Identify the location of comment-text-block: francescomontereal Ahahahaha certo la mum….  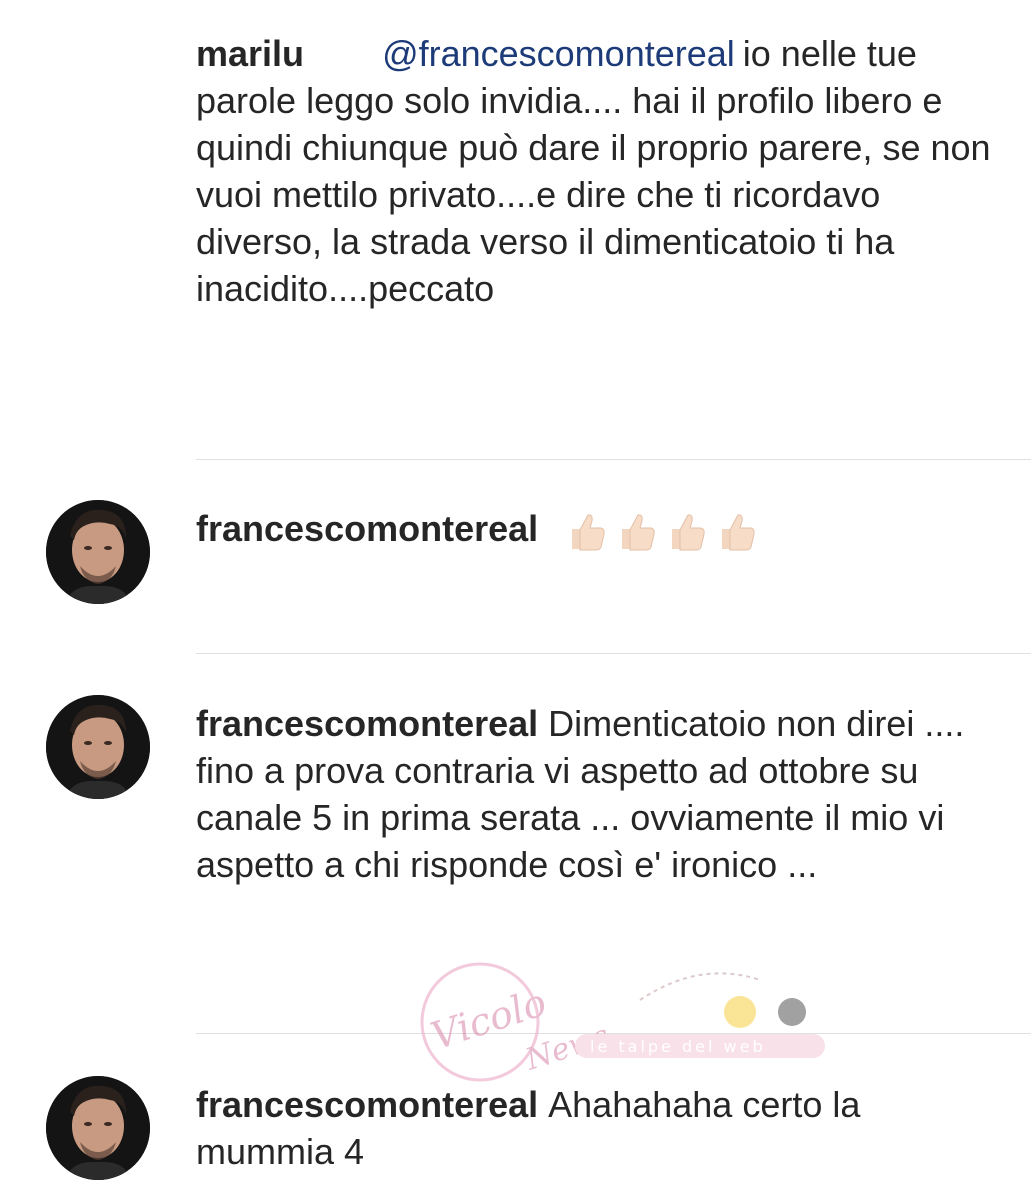
(596, 1128).